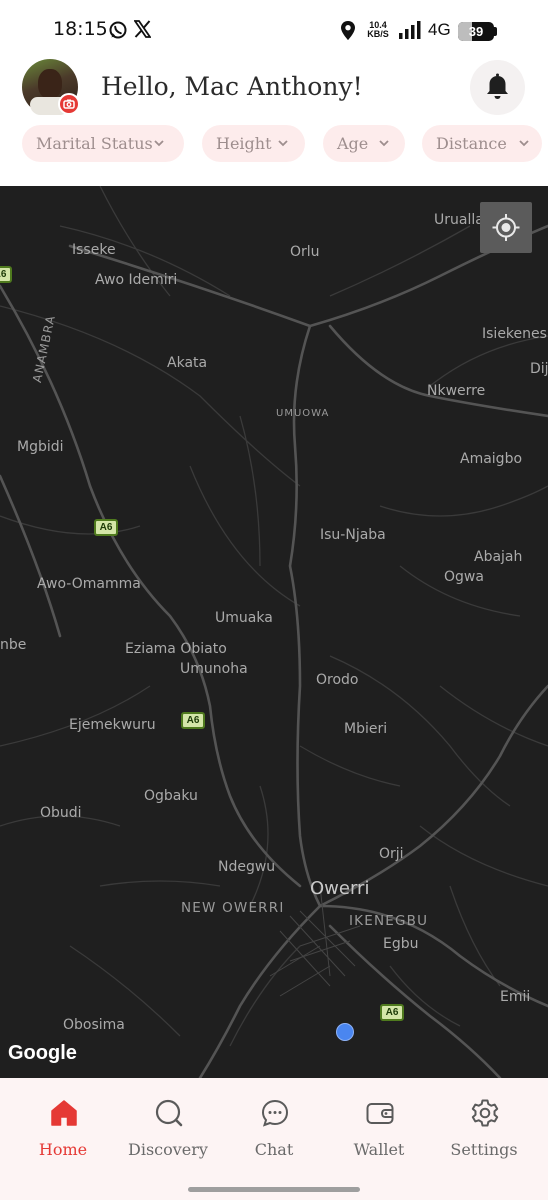 The height and width of the screenshot is (1200, 548). What do you see at coordinates (498, 557) in the screenshot?
I see `map-place-label: Abajah` at bounding box center [498, 557].